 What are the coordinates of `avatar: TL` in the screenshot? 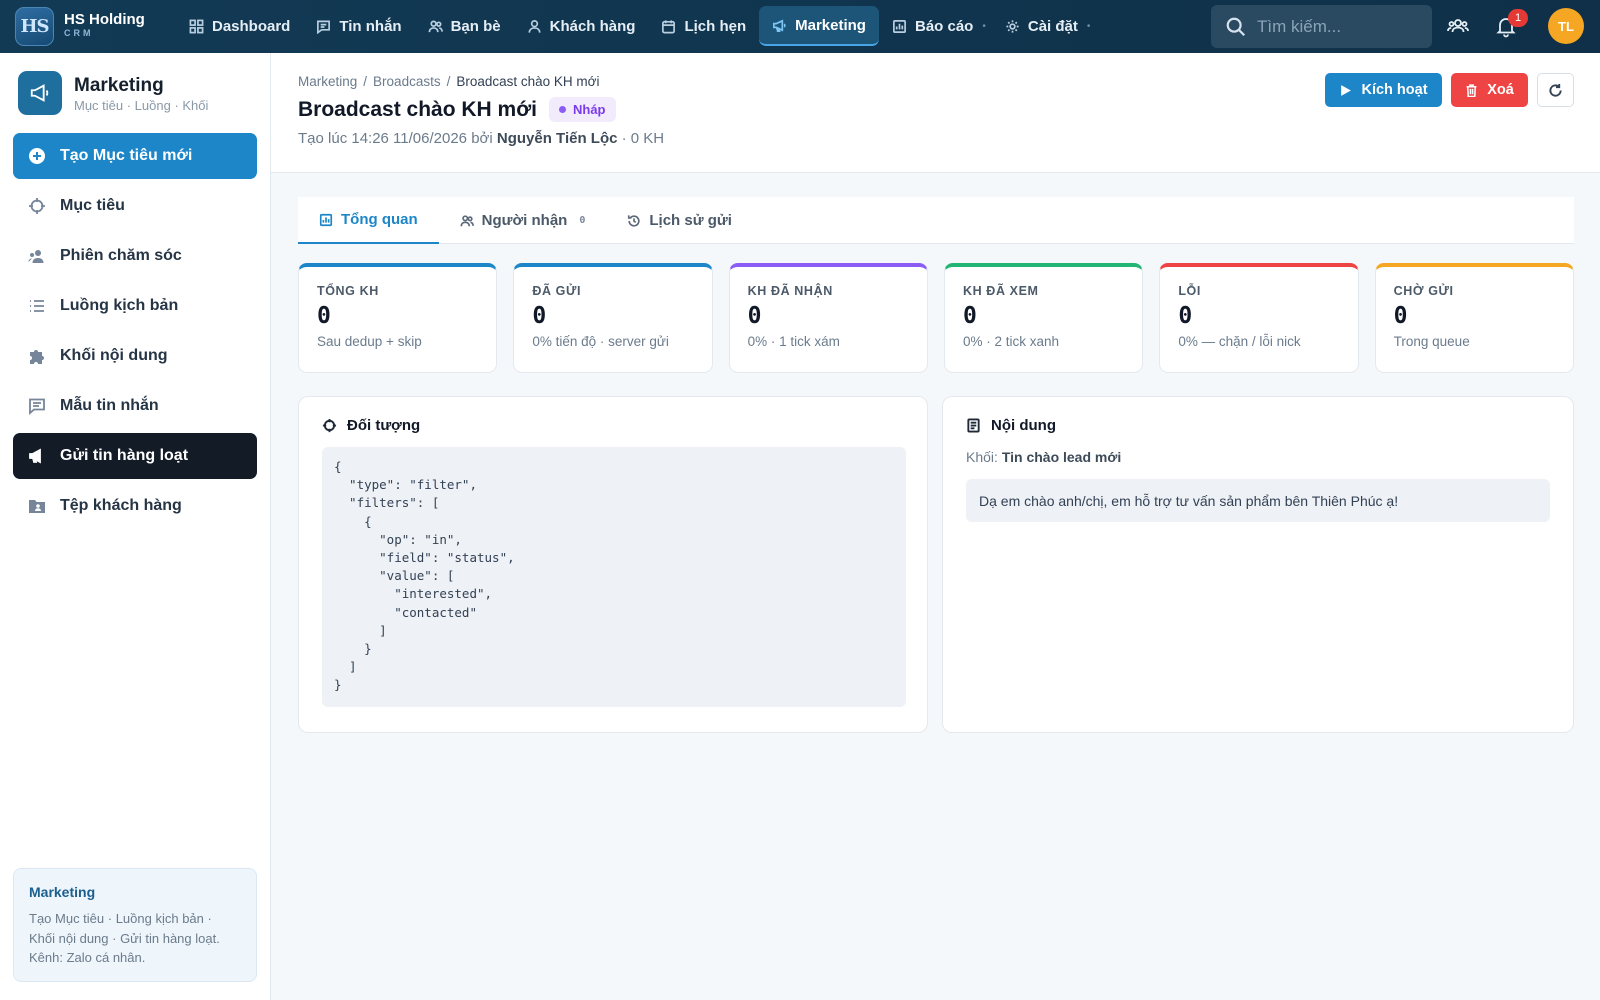 It's located at (1566, 26).